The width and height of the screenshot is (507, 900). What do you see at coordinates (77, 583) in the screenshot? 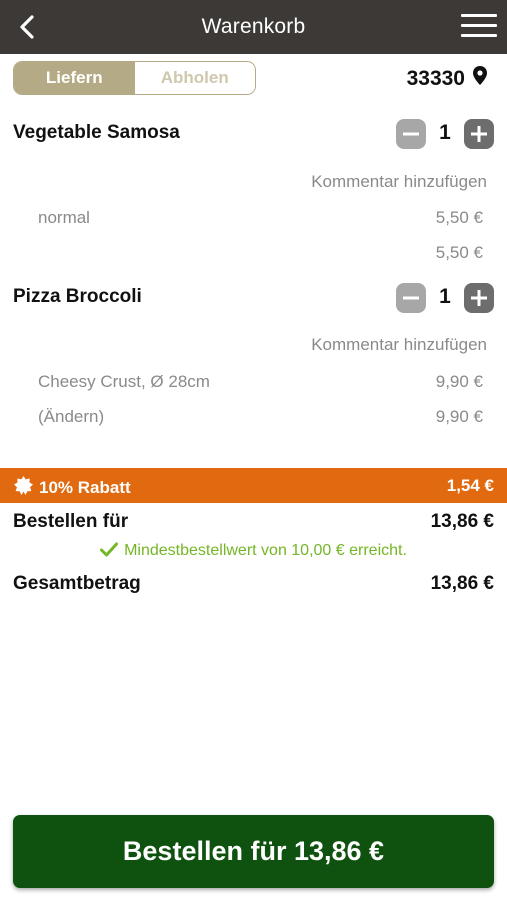
I see `grand-total-label: Gesamtbetrag` at bounding box center [77, 583].